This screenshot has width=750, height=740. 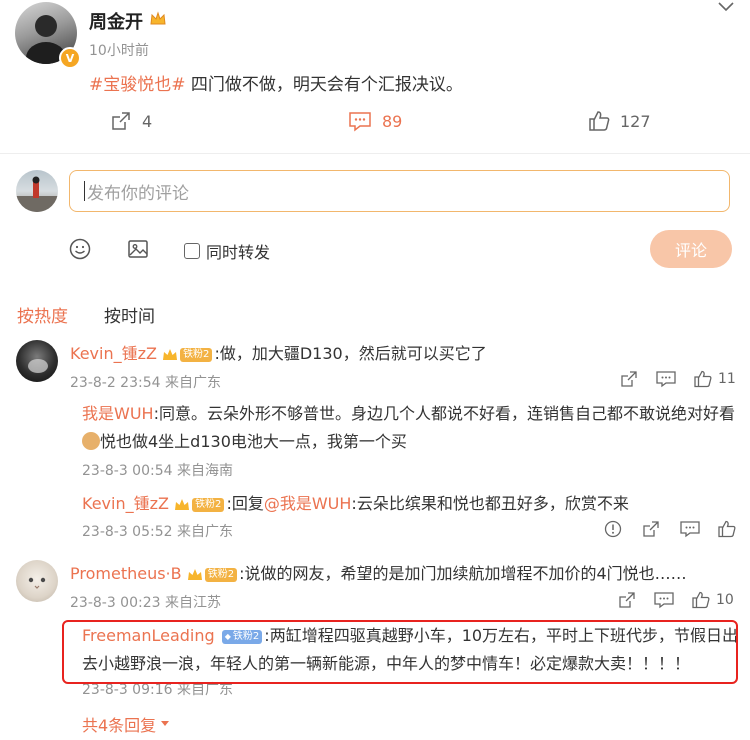 What do you see at coordinates (70, 58) in the screenshot?
I see `verified-badge-icon: V` at bounding box center [70, 58].